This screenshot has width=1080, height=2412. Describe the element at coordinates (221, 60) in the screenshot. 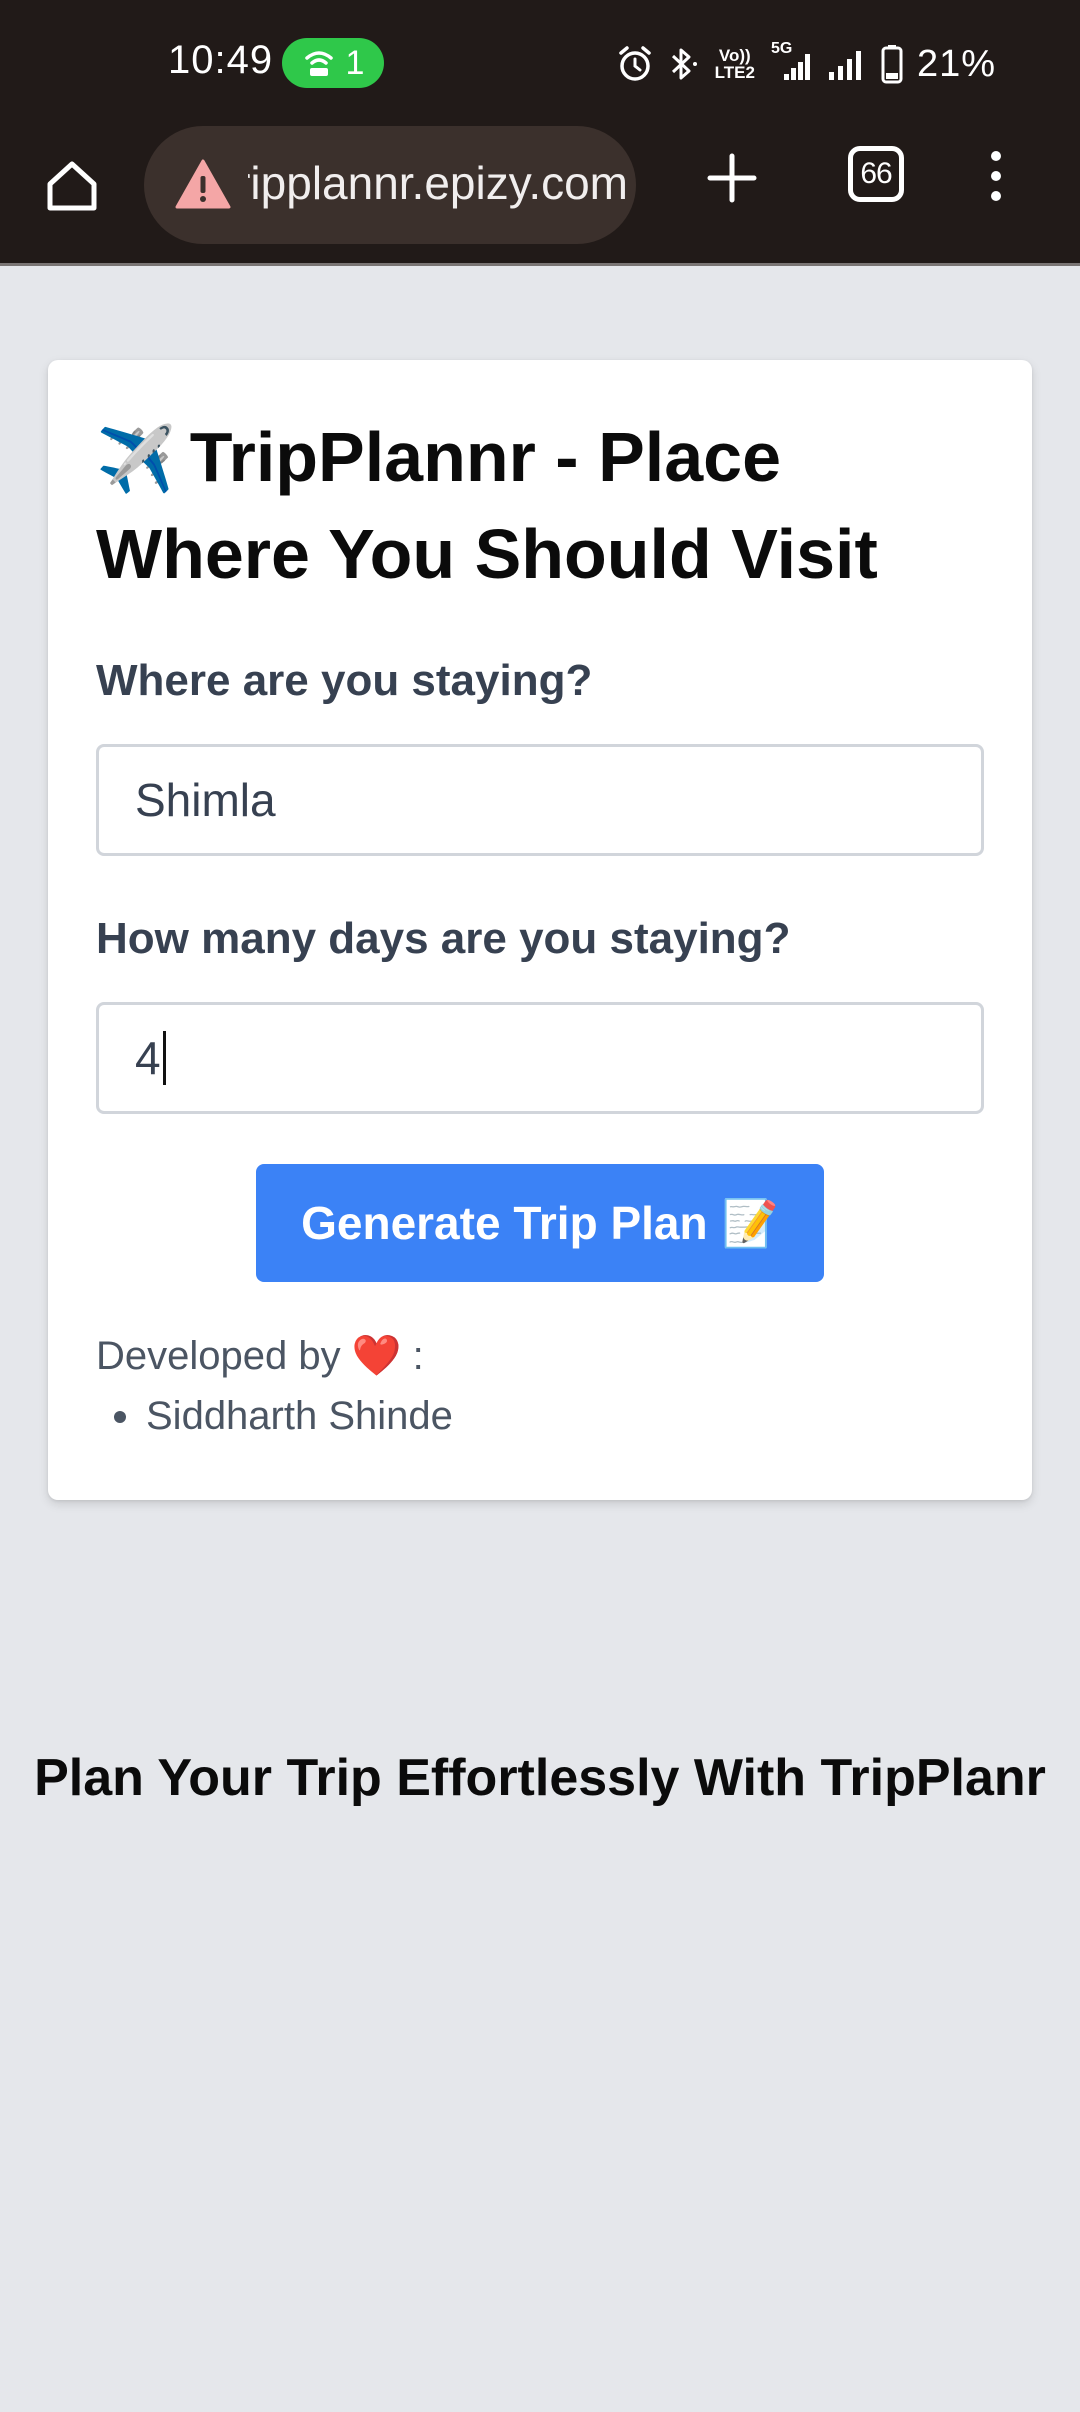

I see `status-time: 10:49` at that location.